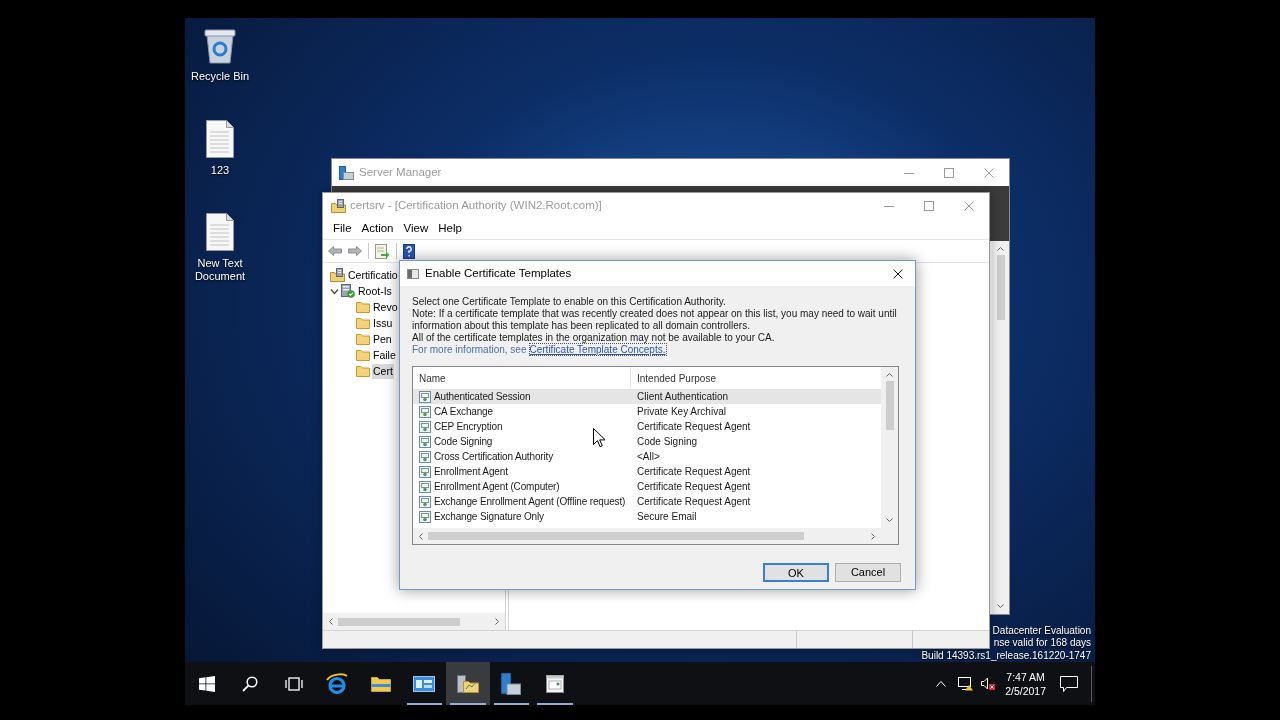 The height and width of the screenshot is (720, 1280). I want to click on search-icon, so click(250, 683).